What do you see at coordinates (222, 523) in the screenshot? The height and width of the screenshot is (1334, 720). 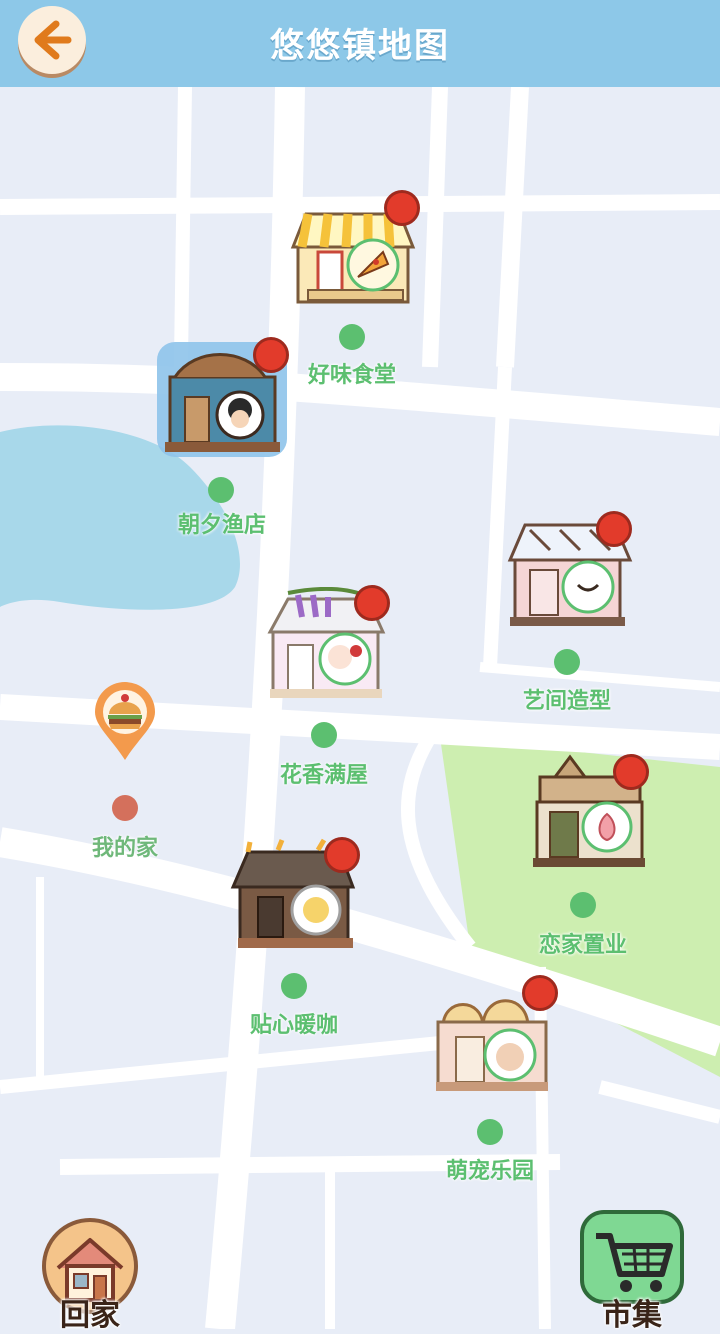 I see `location-label-zhaoxi: 朝夕渔店` at bounding box center [222, 523].